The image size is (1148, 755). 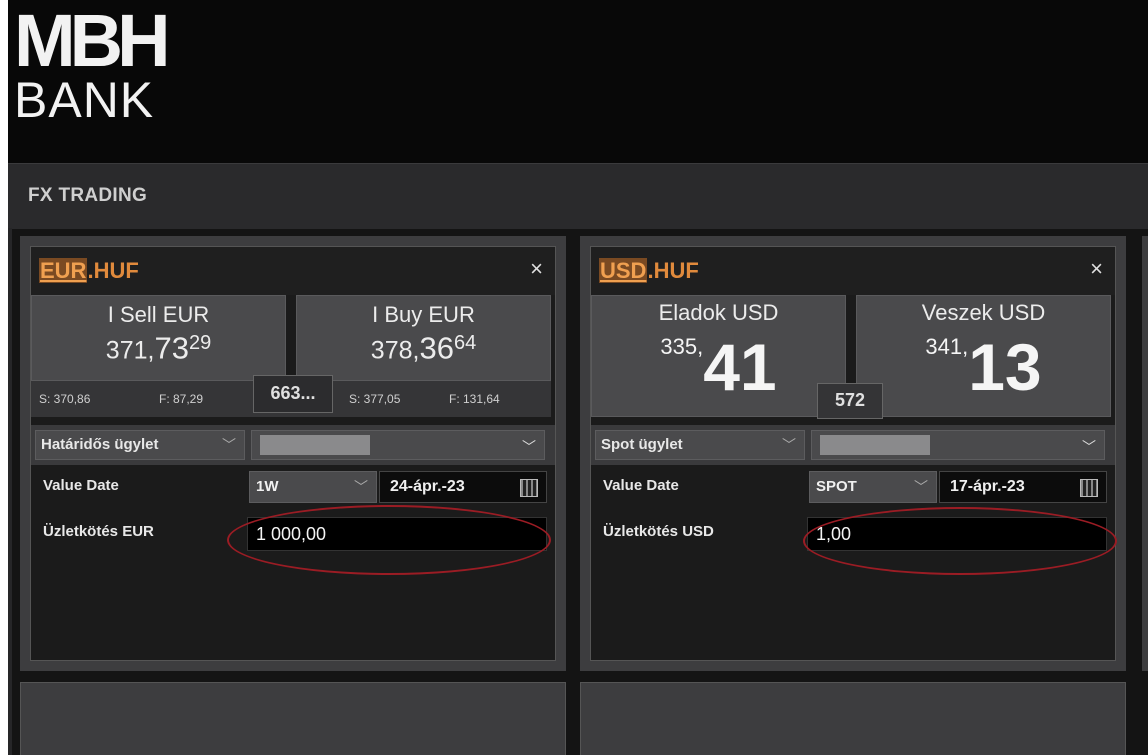 What do you see at coordinates (947, 346) in the screenshot?
I see `buy-price-lead: 341,` at bounding box center [947, 346].